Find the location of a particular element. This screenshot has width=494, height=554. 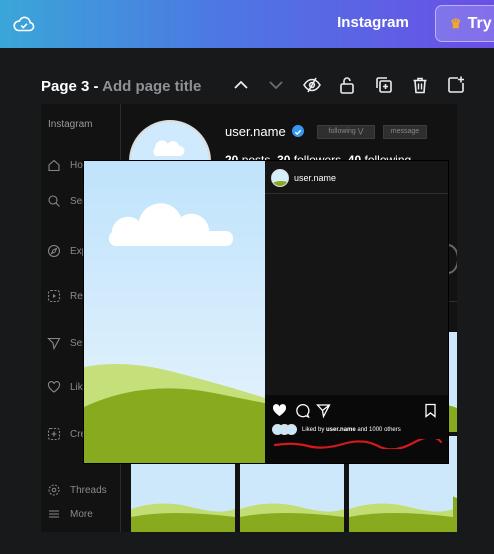

page-number: Page 3 - is located at coordinates (72, 86).